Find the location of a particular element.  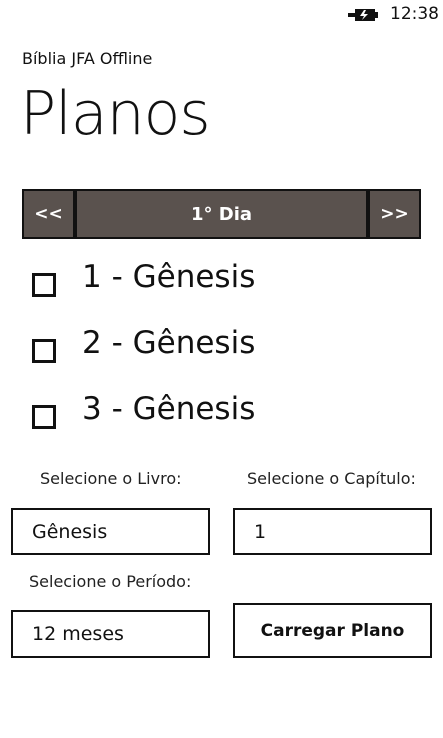

chapter-select-value: 1 is located at coordinates (260, 531).